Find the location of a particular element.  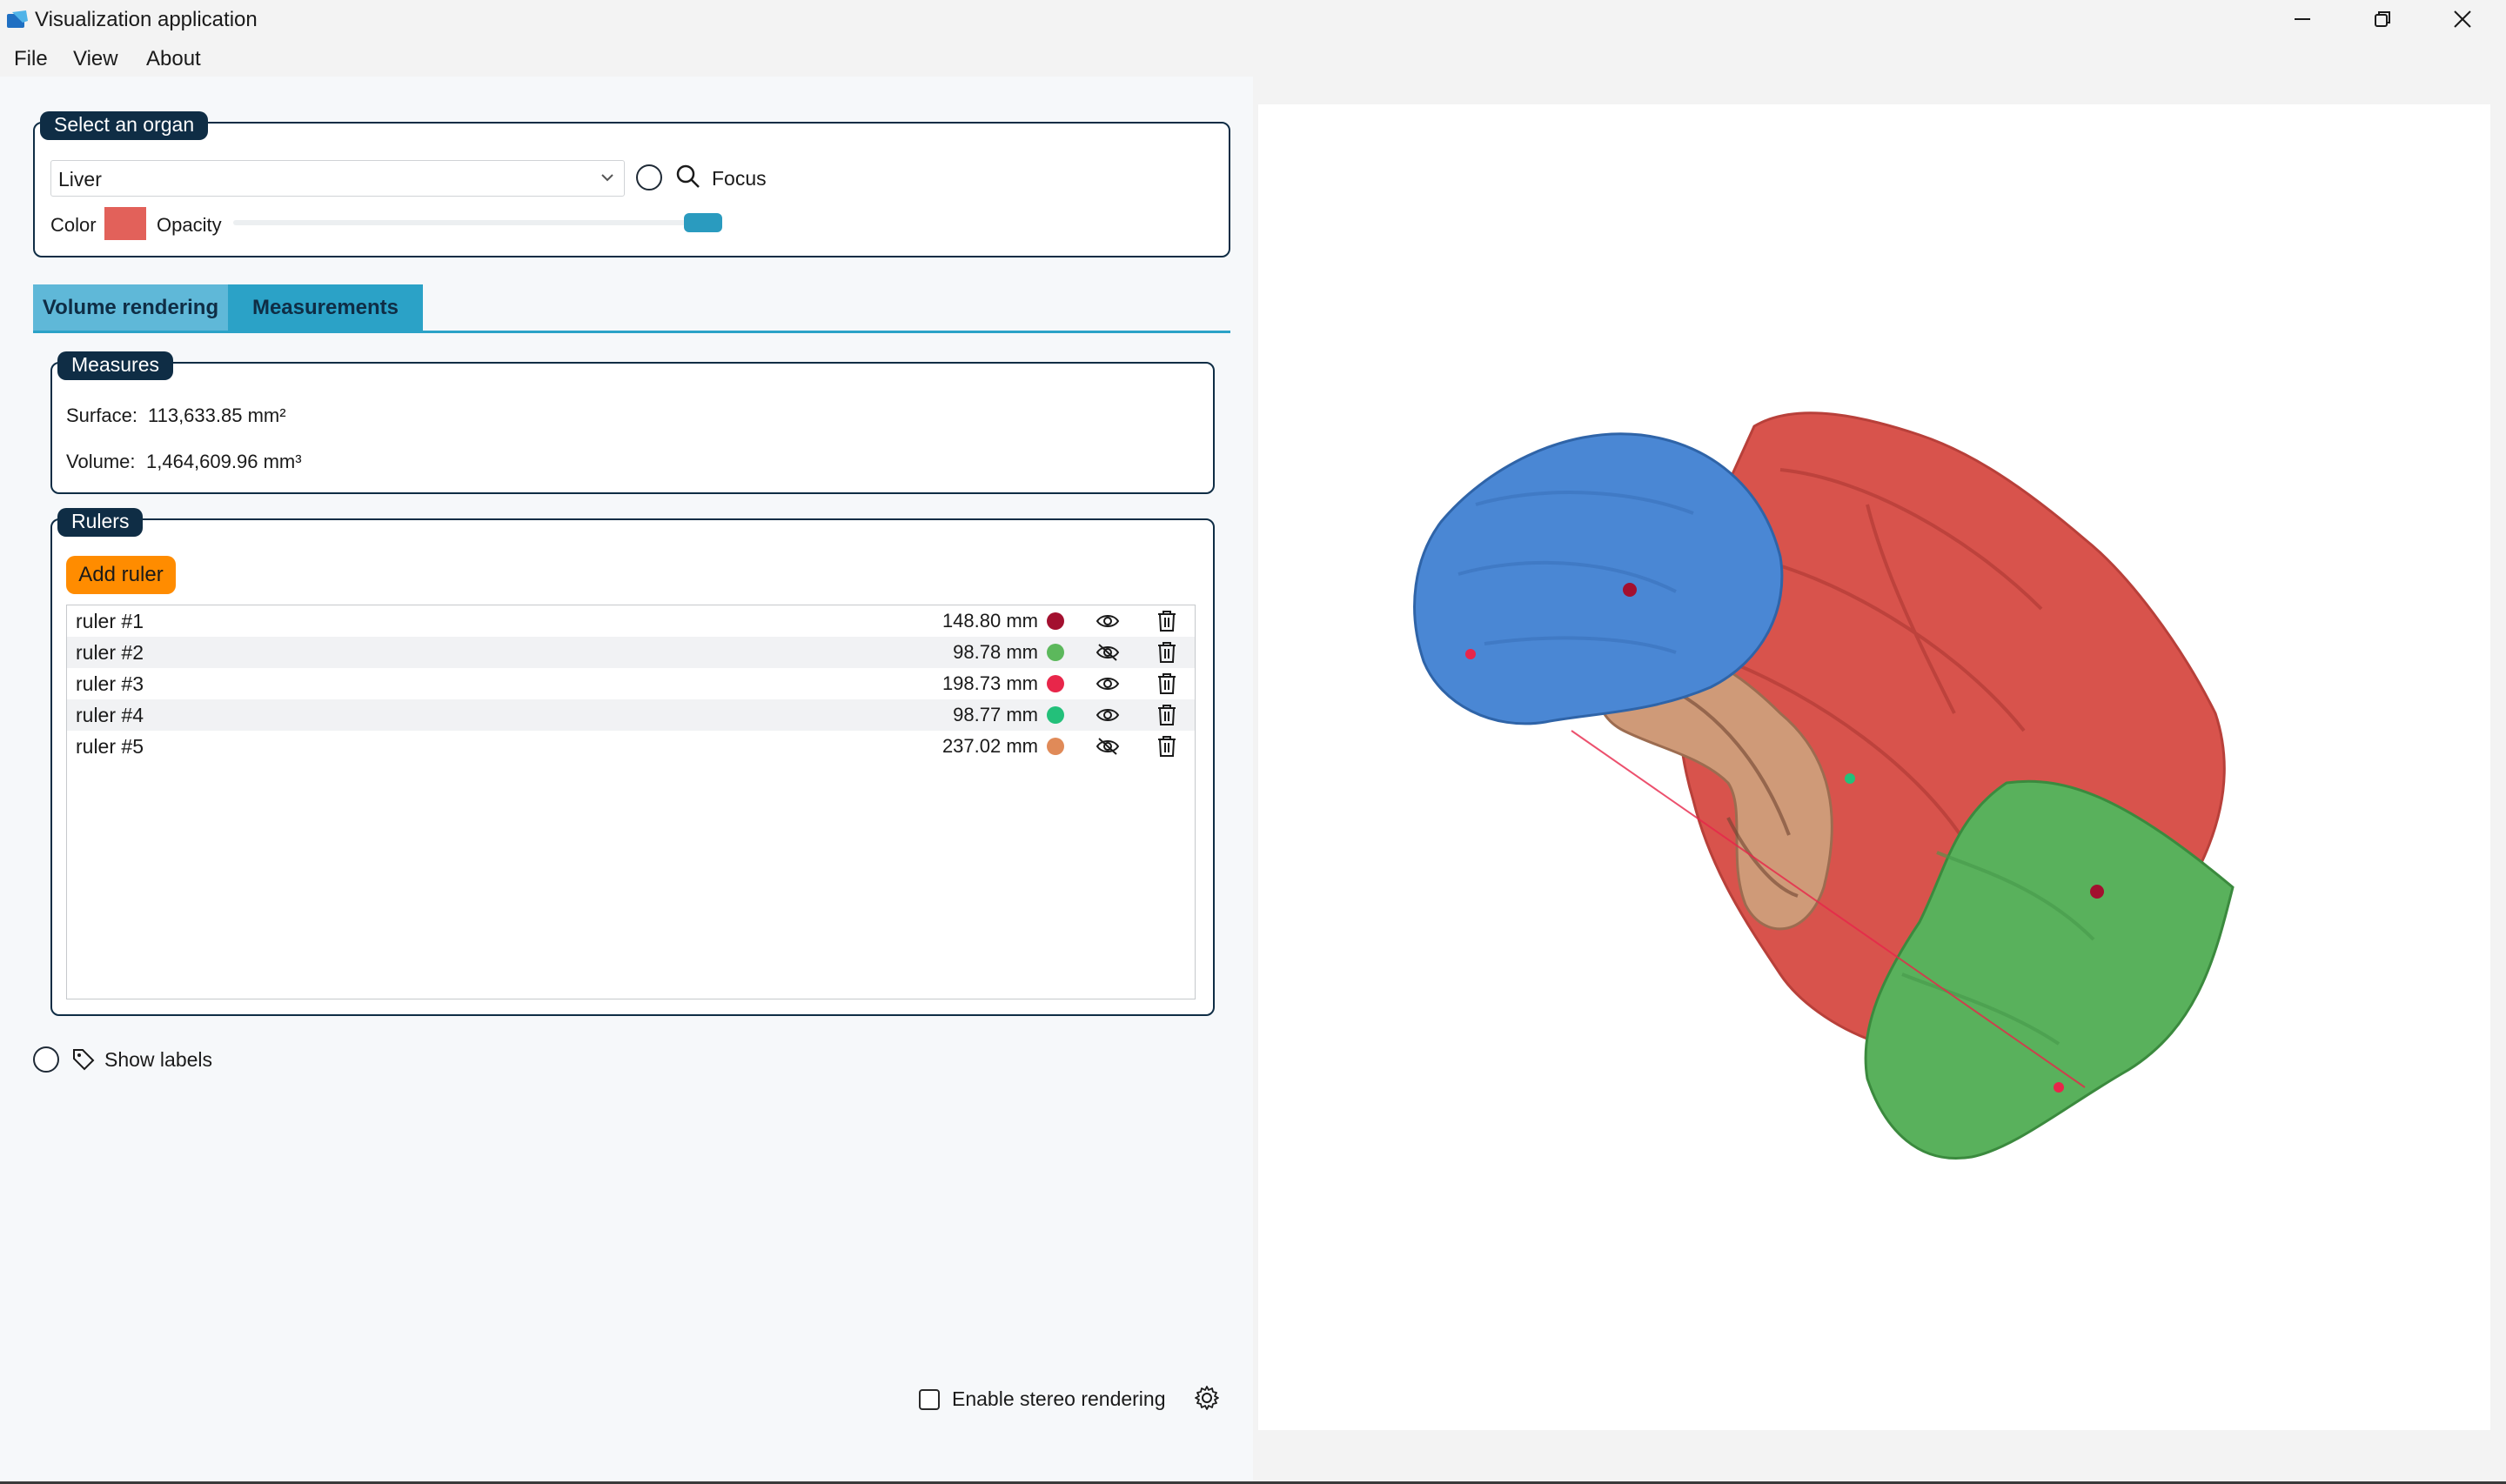

stereo-label: Enable stereo rendering is located at coordinates (1059, 1399).